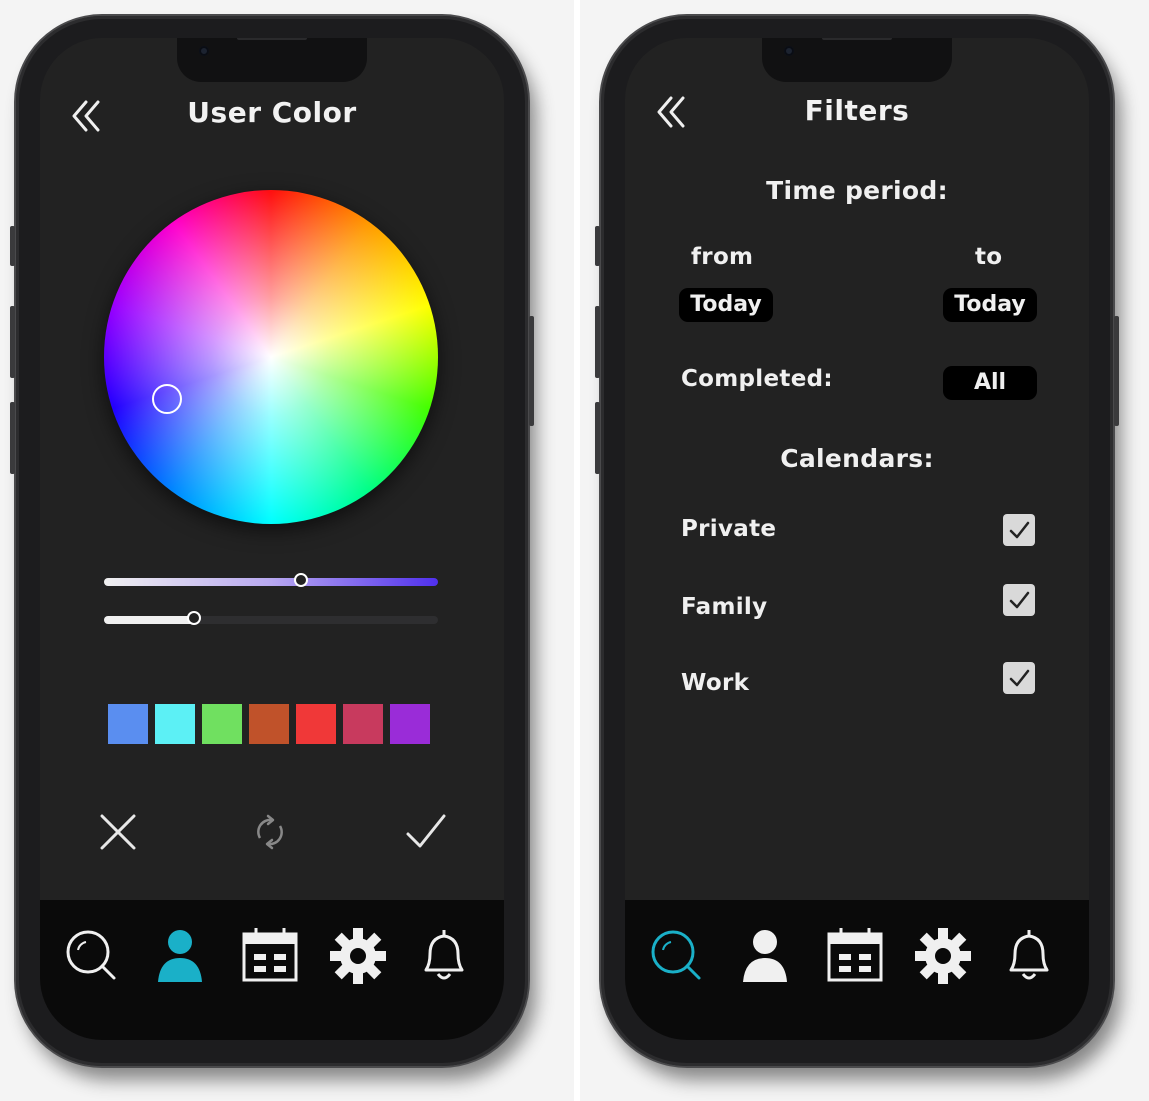 The height and width of the screenshot is (1101, 1149). Describe the element at coordinates (729, 529) in the screenshot. I see `calendar-label-private: Private` at that location.